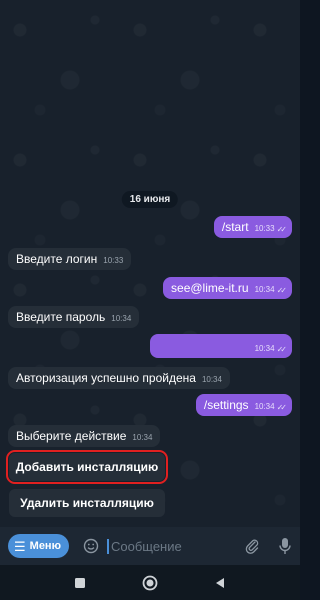  I want to click on message-out: 10:34 ✓✓, so click(221, 346).